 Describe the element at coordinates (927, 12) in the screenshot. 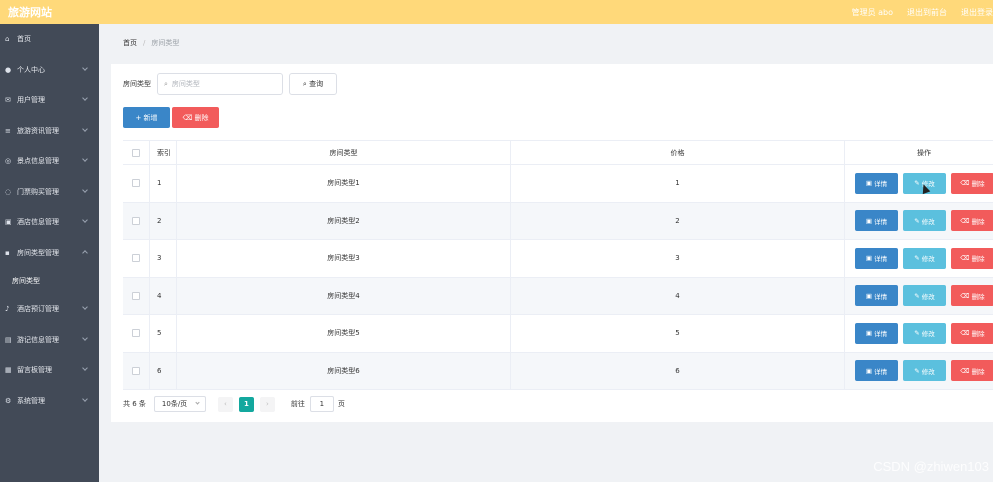

I see `frontend-link: 退出到前台` at that location.